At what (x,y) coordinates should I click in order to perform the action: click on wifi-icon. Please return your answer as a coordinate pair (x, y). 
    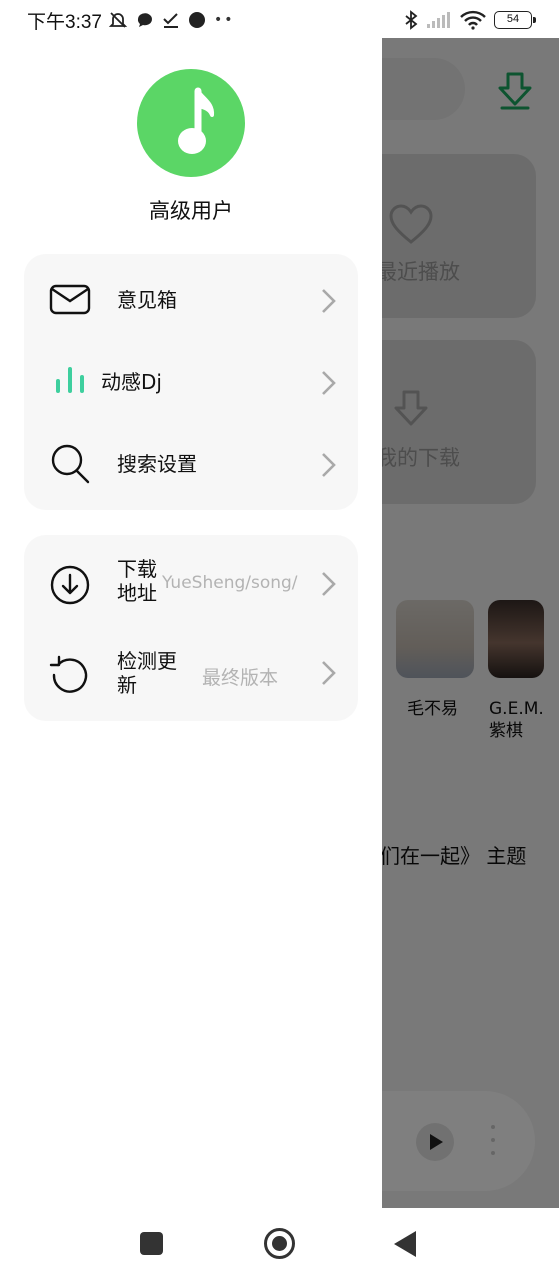
    Looking at the image, I should click on (473, 20).